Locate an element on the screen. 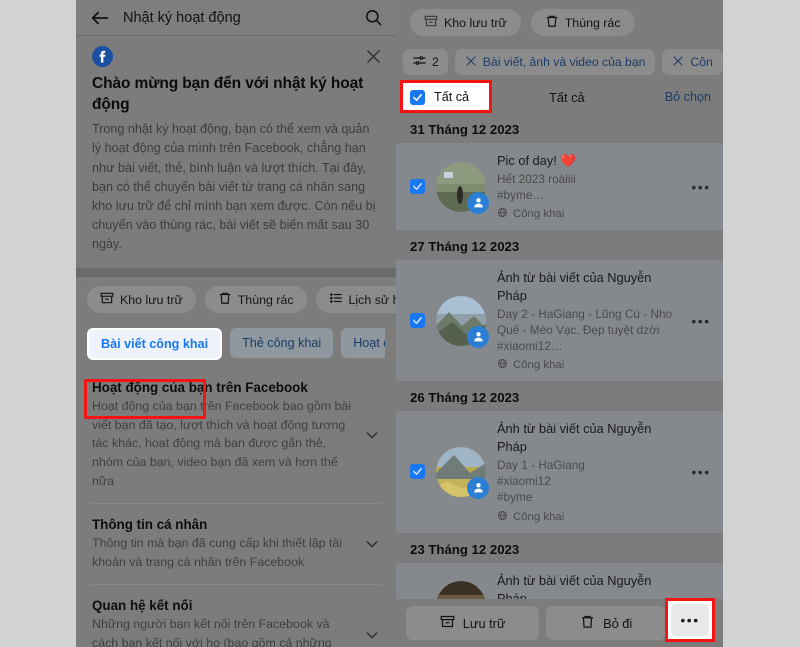  tab-public-posts: Bài viết công khai is located at coordinates (155, 344).